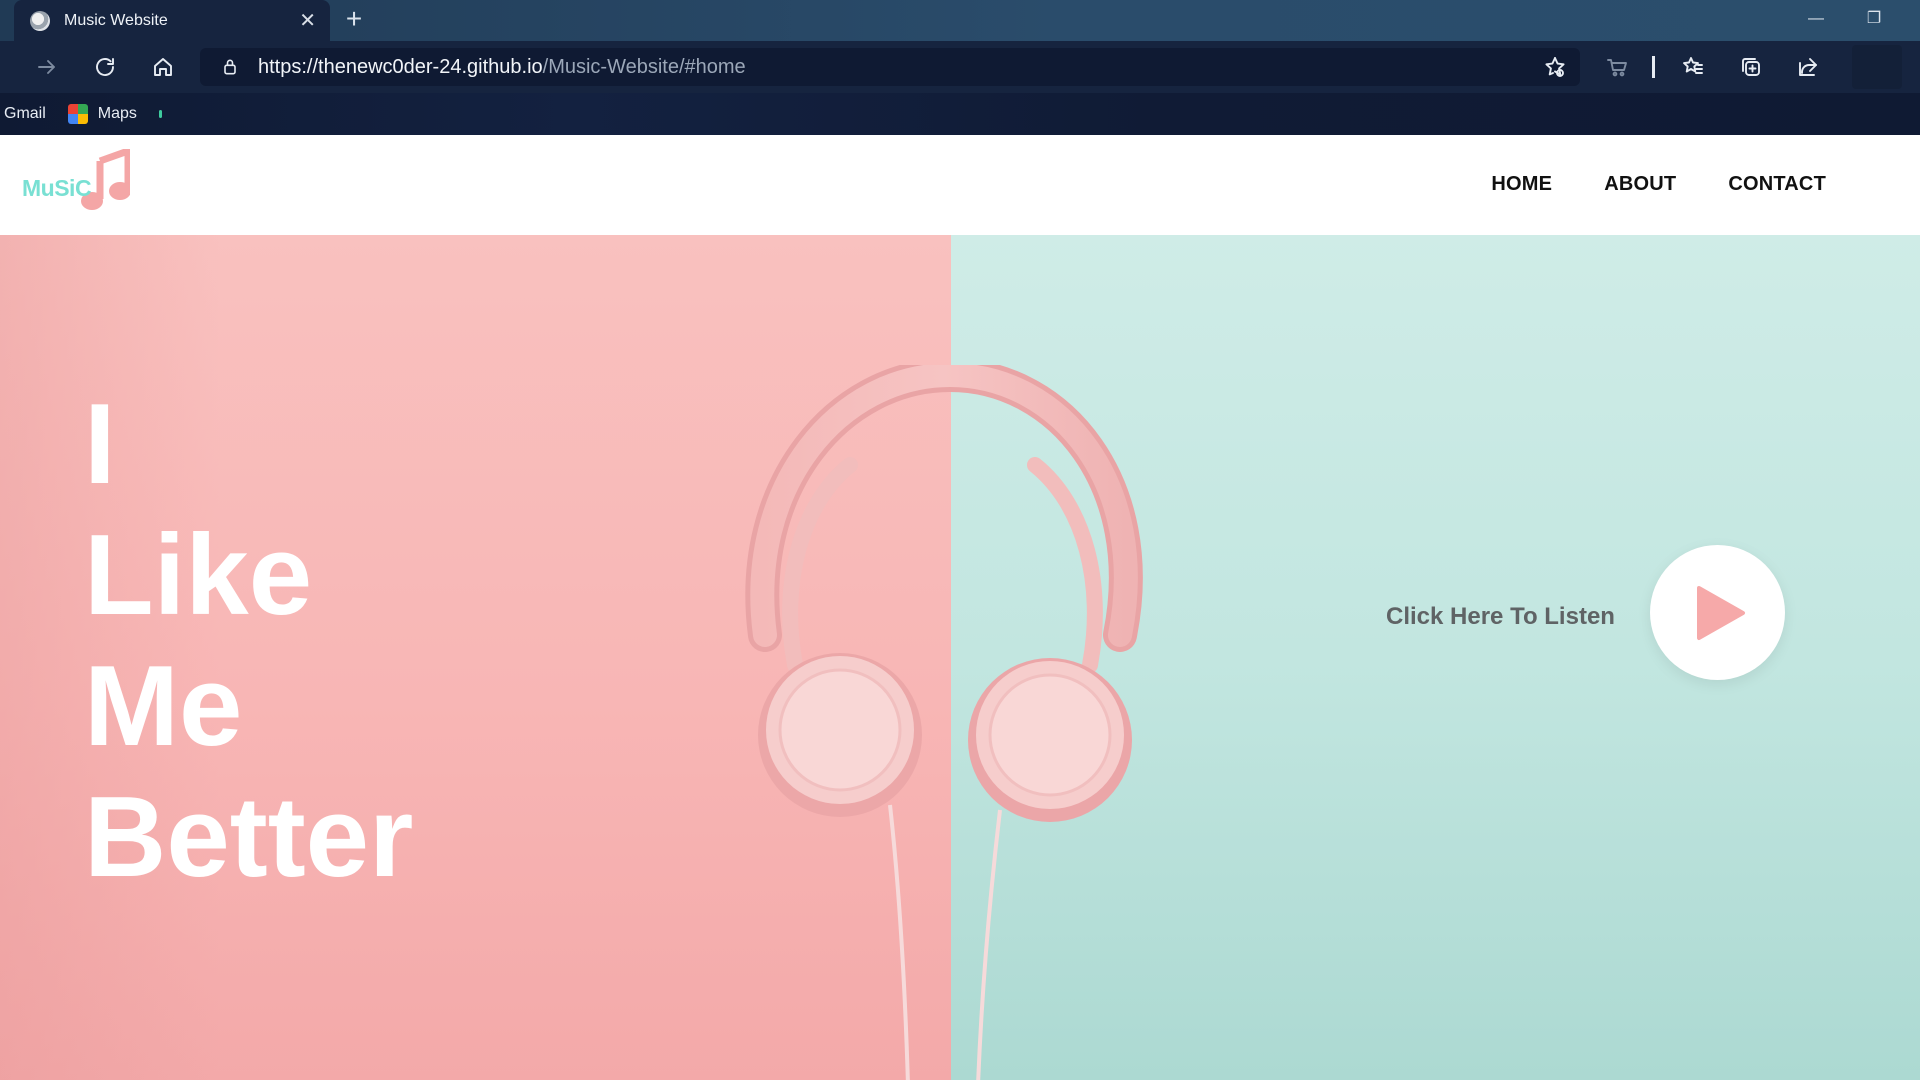 The image size is (1920, 1080). What do you see at coordinates (960, 20) in the screenshot?
I see `browser-tab-strip: Music Website ✕ + — ❐` at bounding box center [960, 20].